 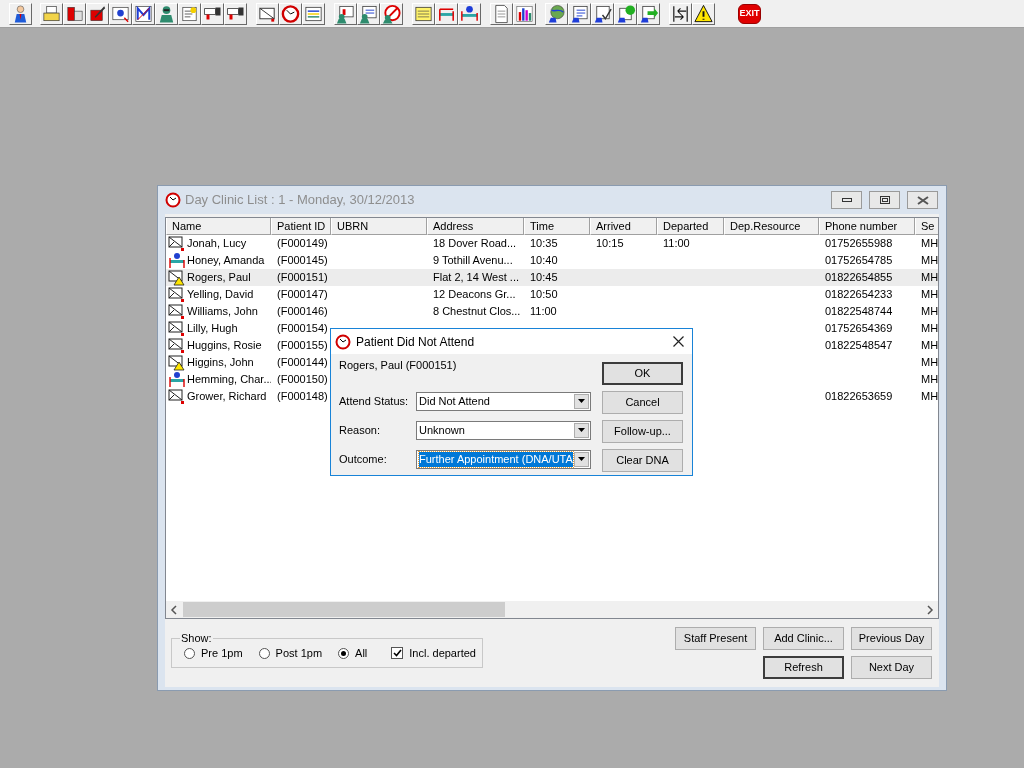 What do you see at coordinates (217, 244) in the screenshot?
I see `table-cell-text: Jonah, Lucy` at bounding box center [217, 244].